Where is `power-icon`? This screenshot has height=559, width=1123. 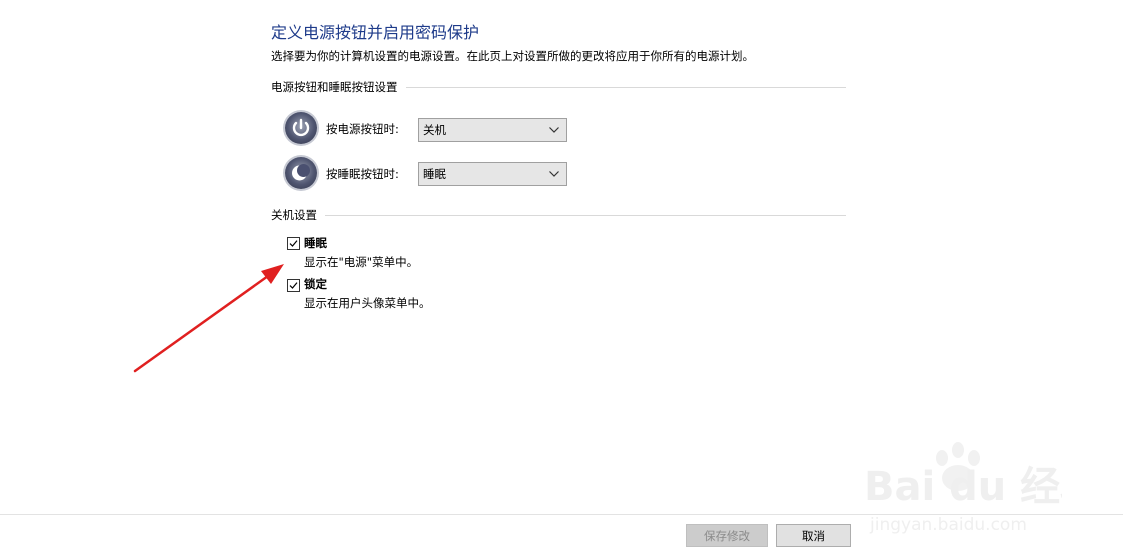 power-icon is located at coordinates (301, 128).